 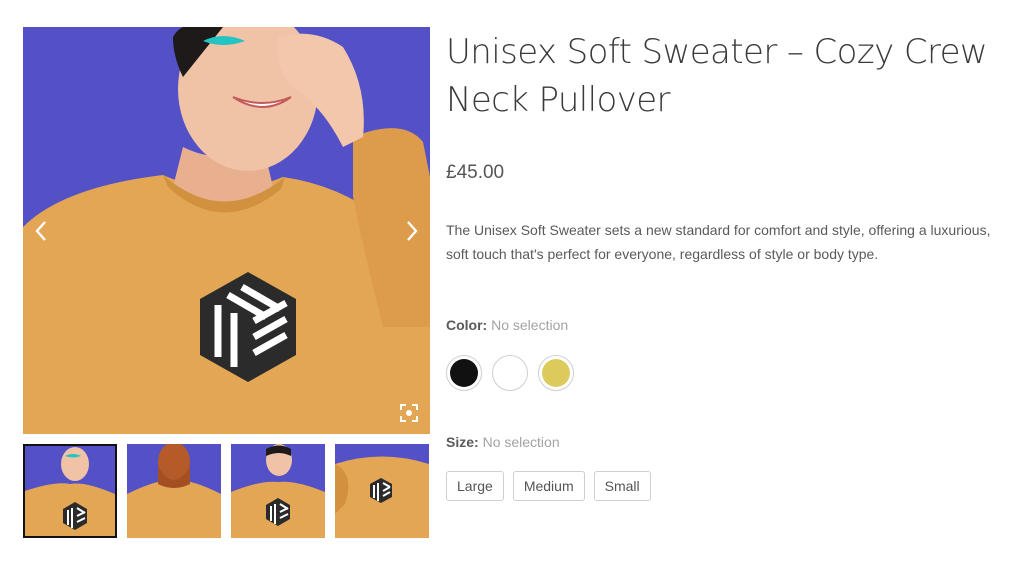 I want to click on color-selection: No selection, so click(x=530, y=325).